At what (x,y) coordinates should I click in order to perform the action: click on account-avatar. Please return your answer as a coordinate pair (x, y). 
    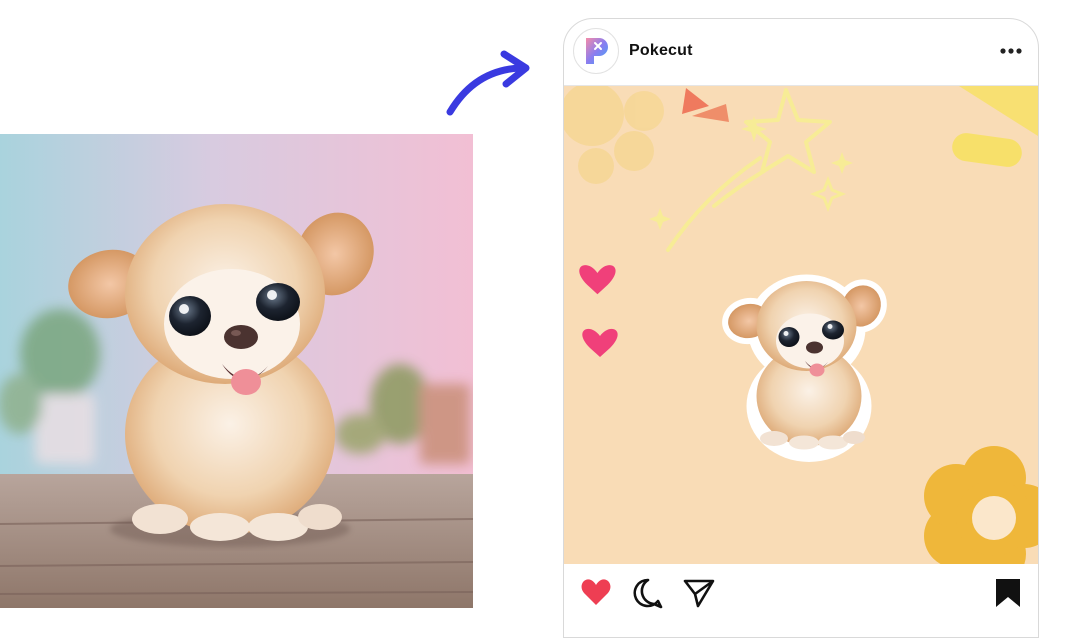
    Looking at the image, I should click on (596, 51).